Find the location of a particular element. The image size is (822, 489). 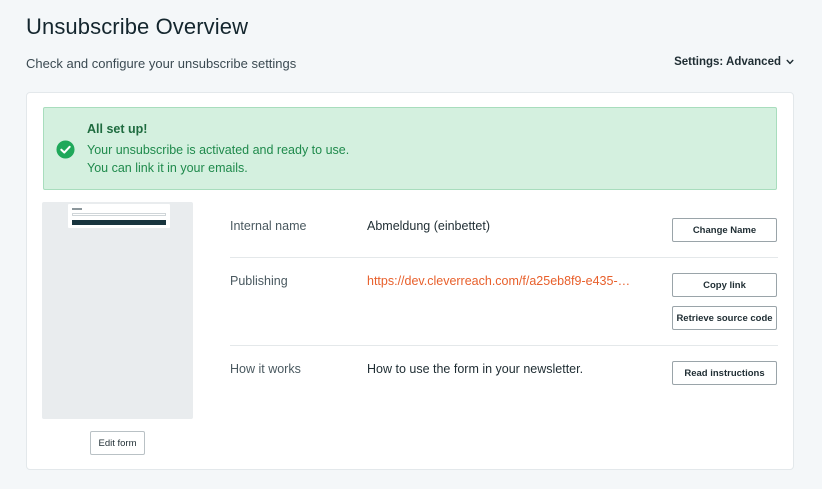

read-instructions-button: Read instructions is located at coordinates (724, 373).